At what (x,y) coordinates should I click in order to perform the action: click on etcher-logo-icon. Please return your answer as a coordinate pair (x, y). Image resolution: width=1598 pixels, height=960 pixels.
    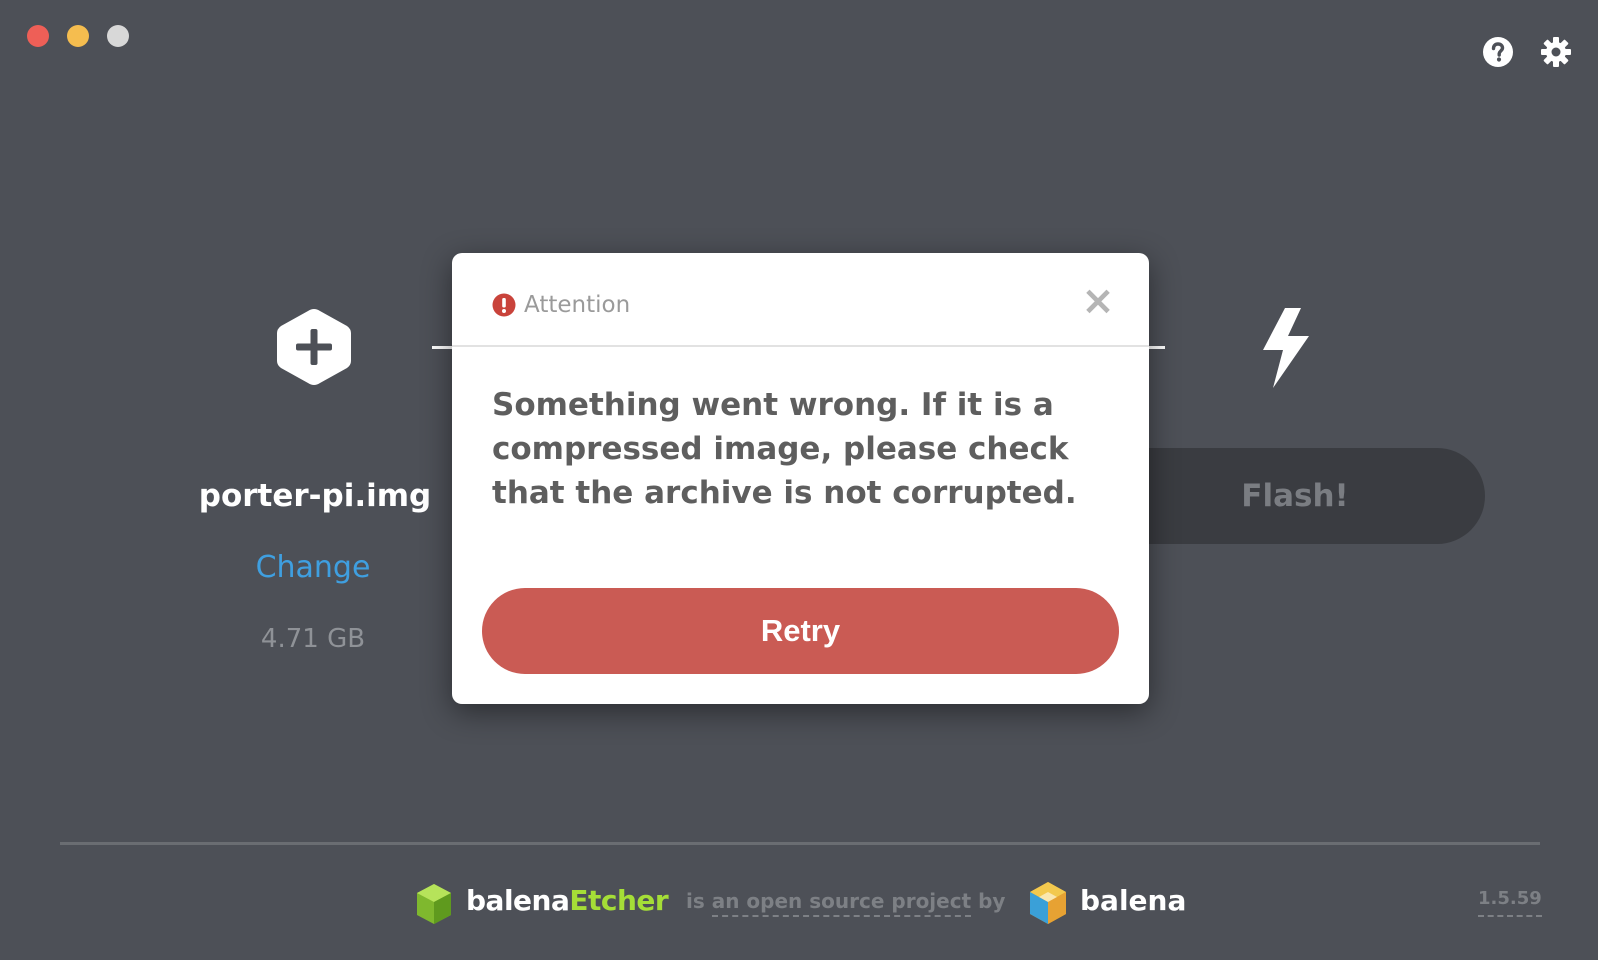
    Looking at the image, I should click on (434, 904).